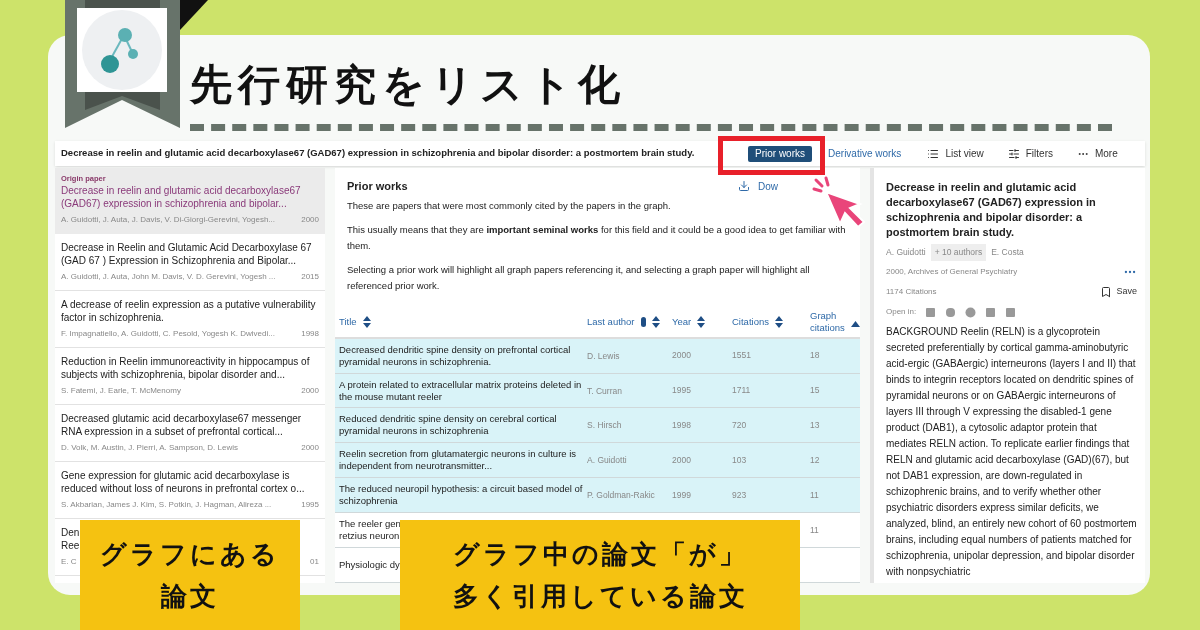  What do you see at coordinates (509, 205) in the screenshot?
I see `description-paragraph: These are papers that were most commonly cited by the papers in the graph.` at bounding box center [509, 205].